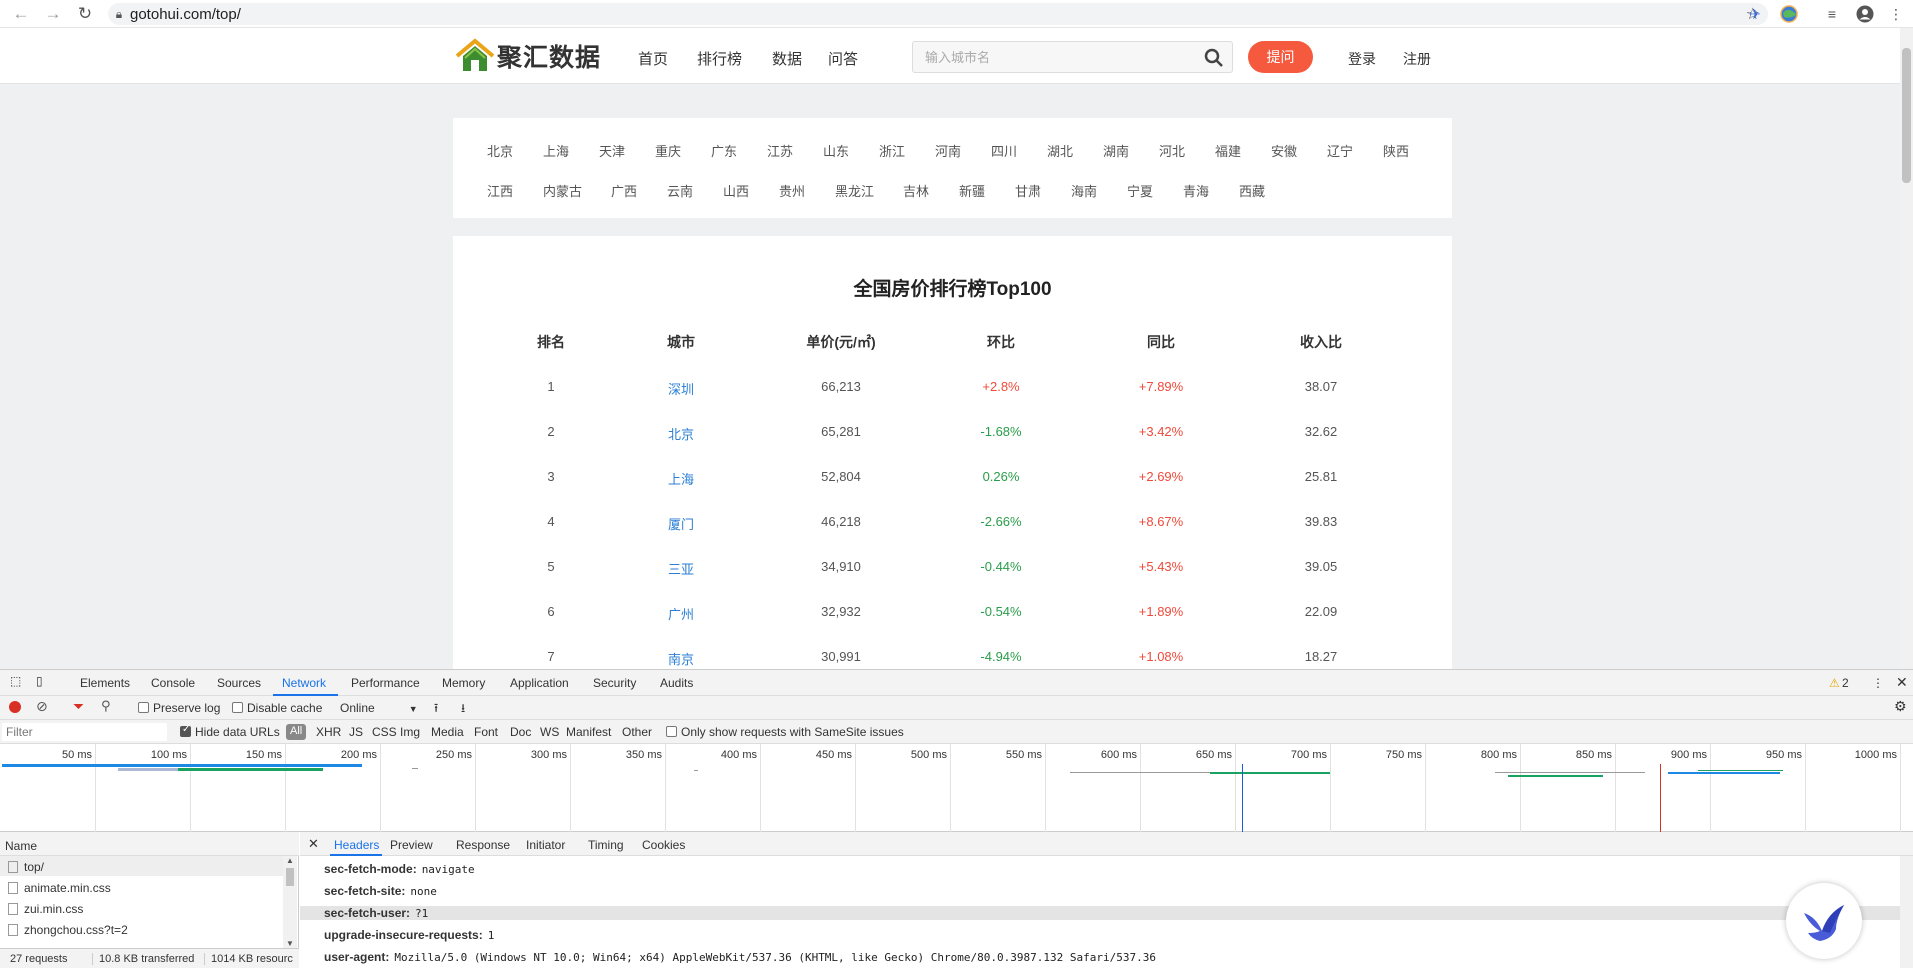  Describe the element at coordinates (1417, 59) in the screenshot. I see `register-link: 注册` at that location.